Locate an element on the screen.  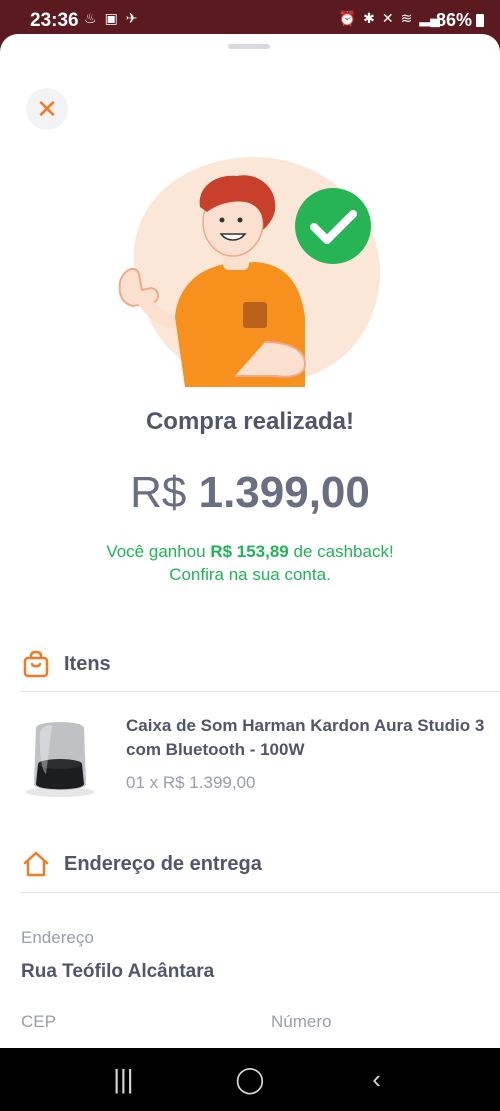
home-button: ◯ is located at coordinates (250, 1079).